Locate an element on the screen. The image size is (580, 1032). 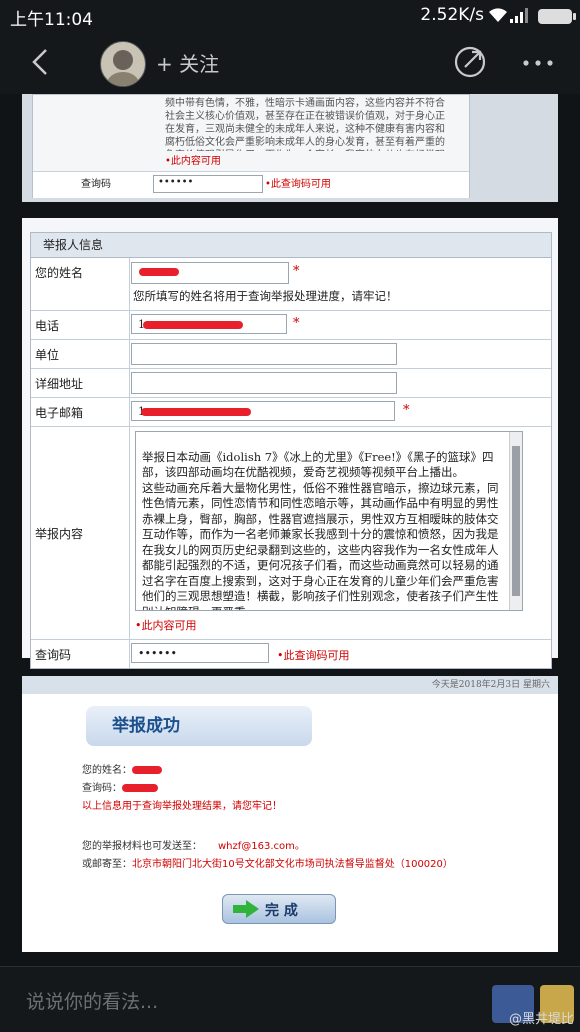
name-row: 您的姓名 * 您所填写的姓名将用于查询举报处理进度，请牢记！ is located at coordinates (291, 284).